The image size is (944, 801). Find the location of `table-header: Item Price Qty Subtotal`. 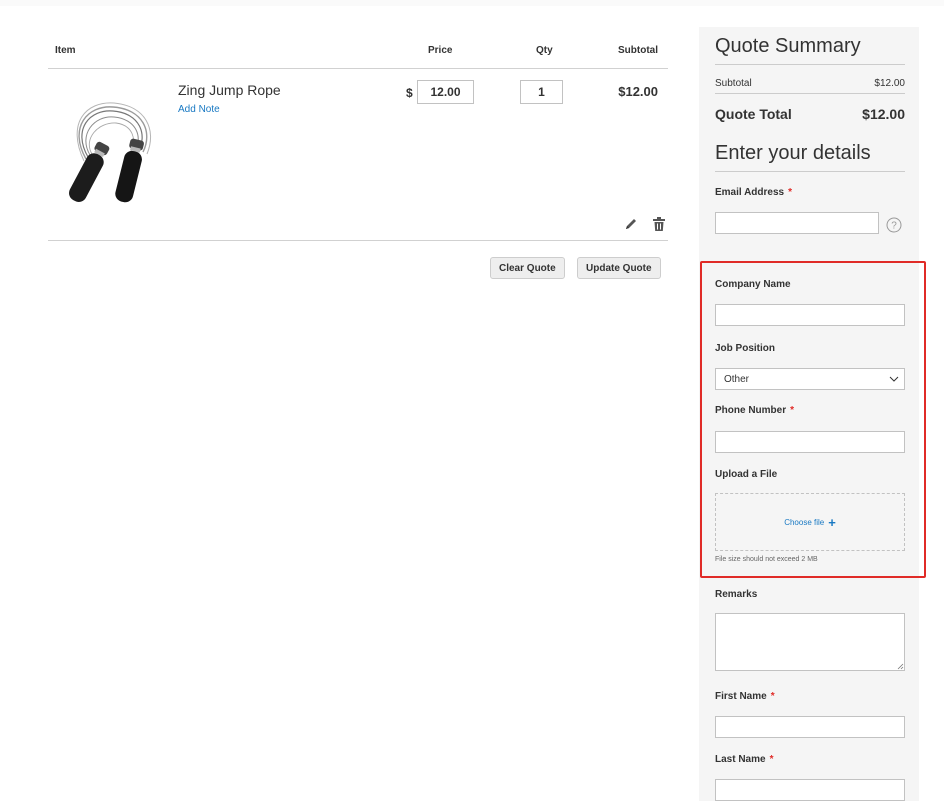

table-header: Item Price Qty Subtotal is located at coordinates (358, 48).